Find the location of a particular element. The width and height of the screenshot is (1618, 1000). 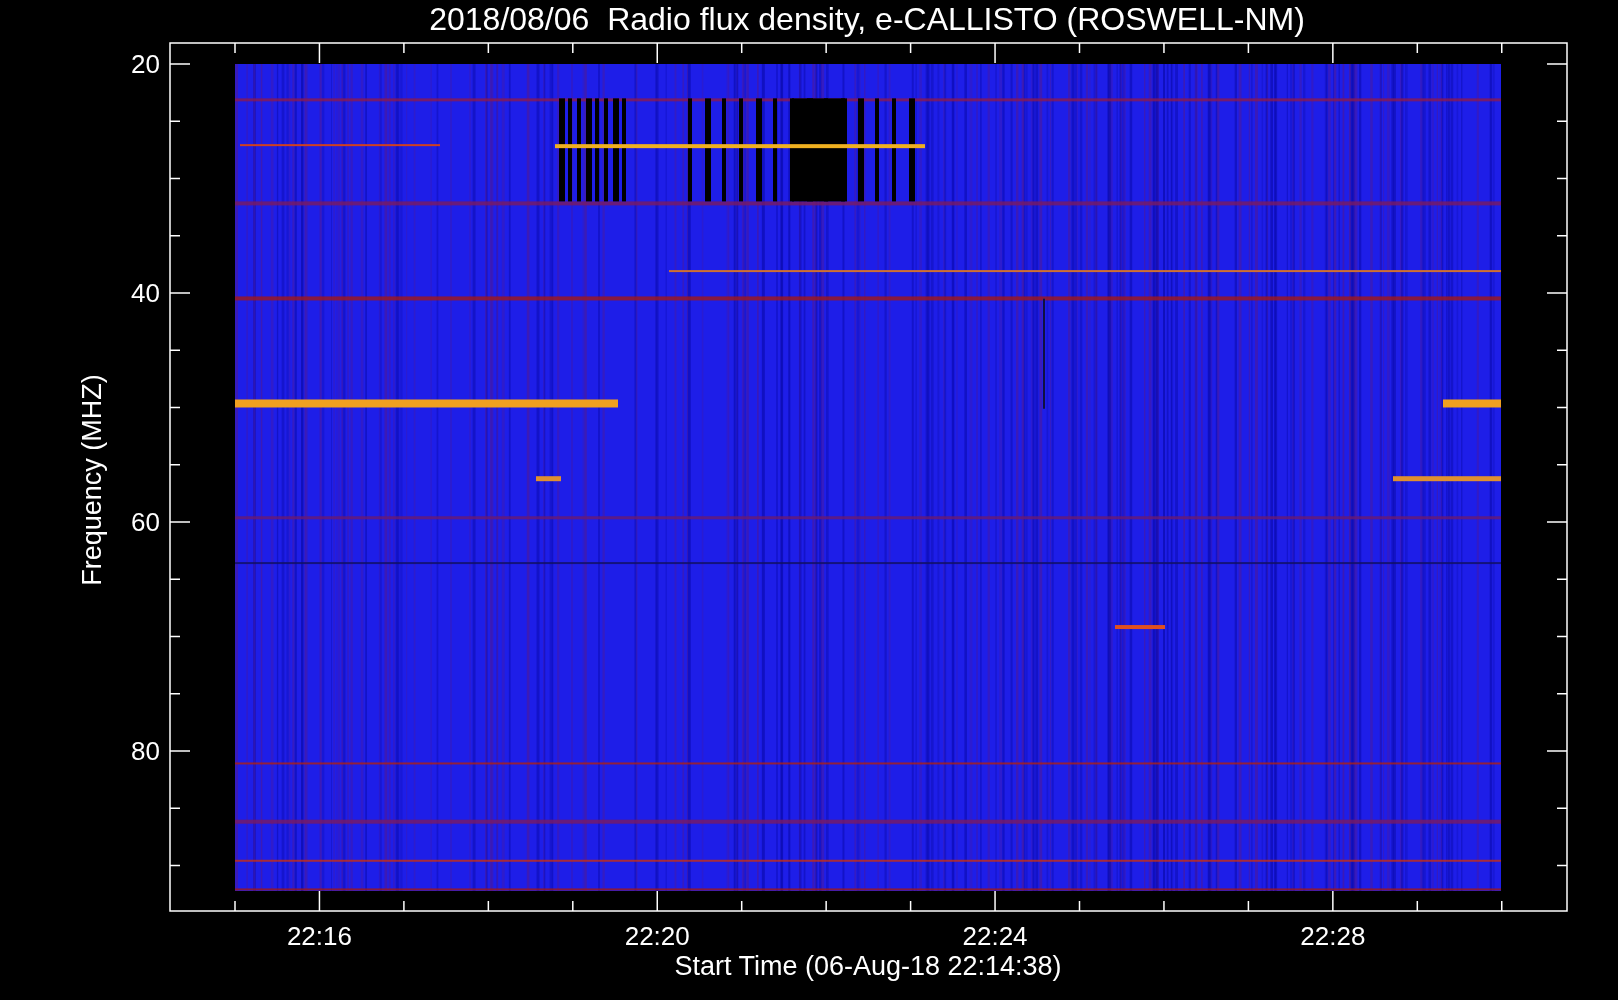

y-tick-label: 20 is located at coordinates (145, 64).